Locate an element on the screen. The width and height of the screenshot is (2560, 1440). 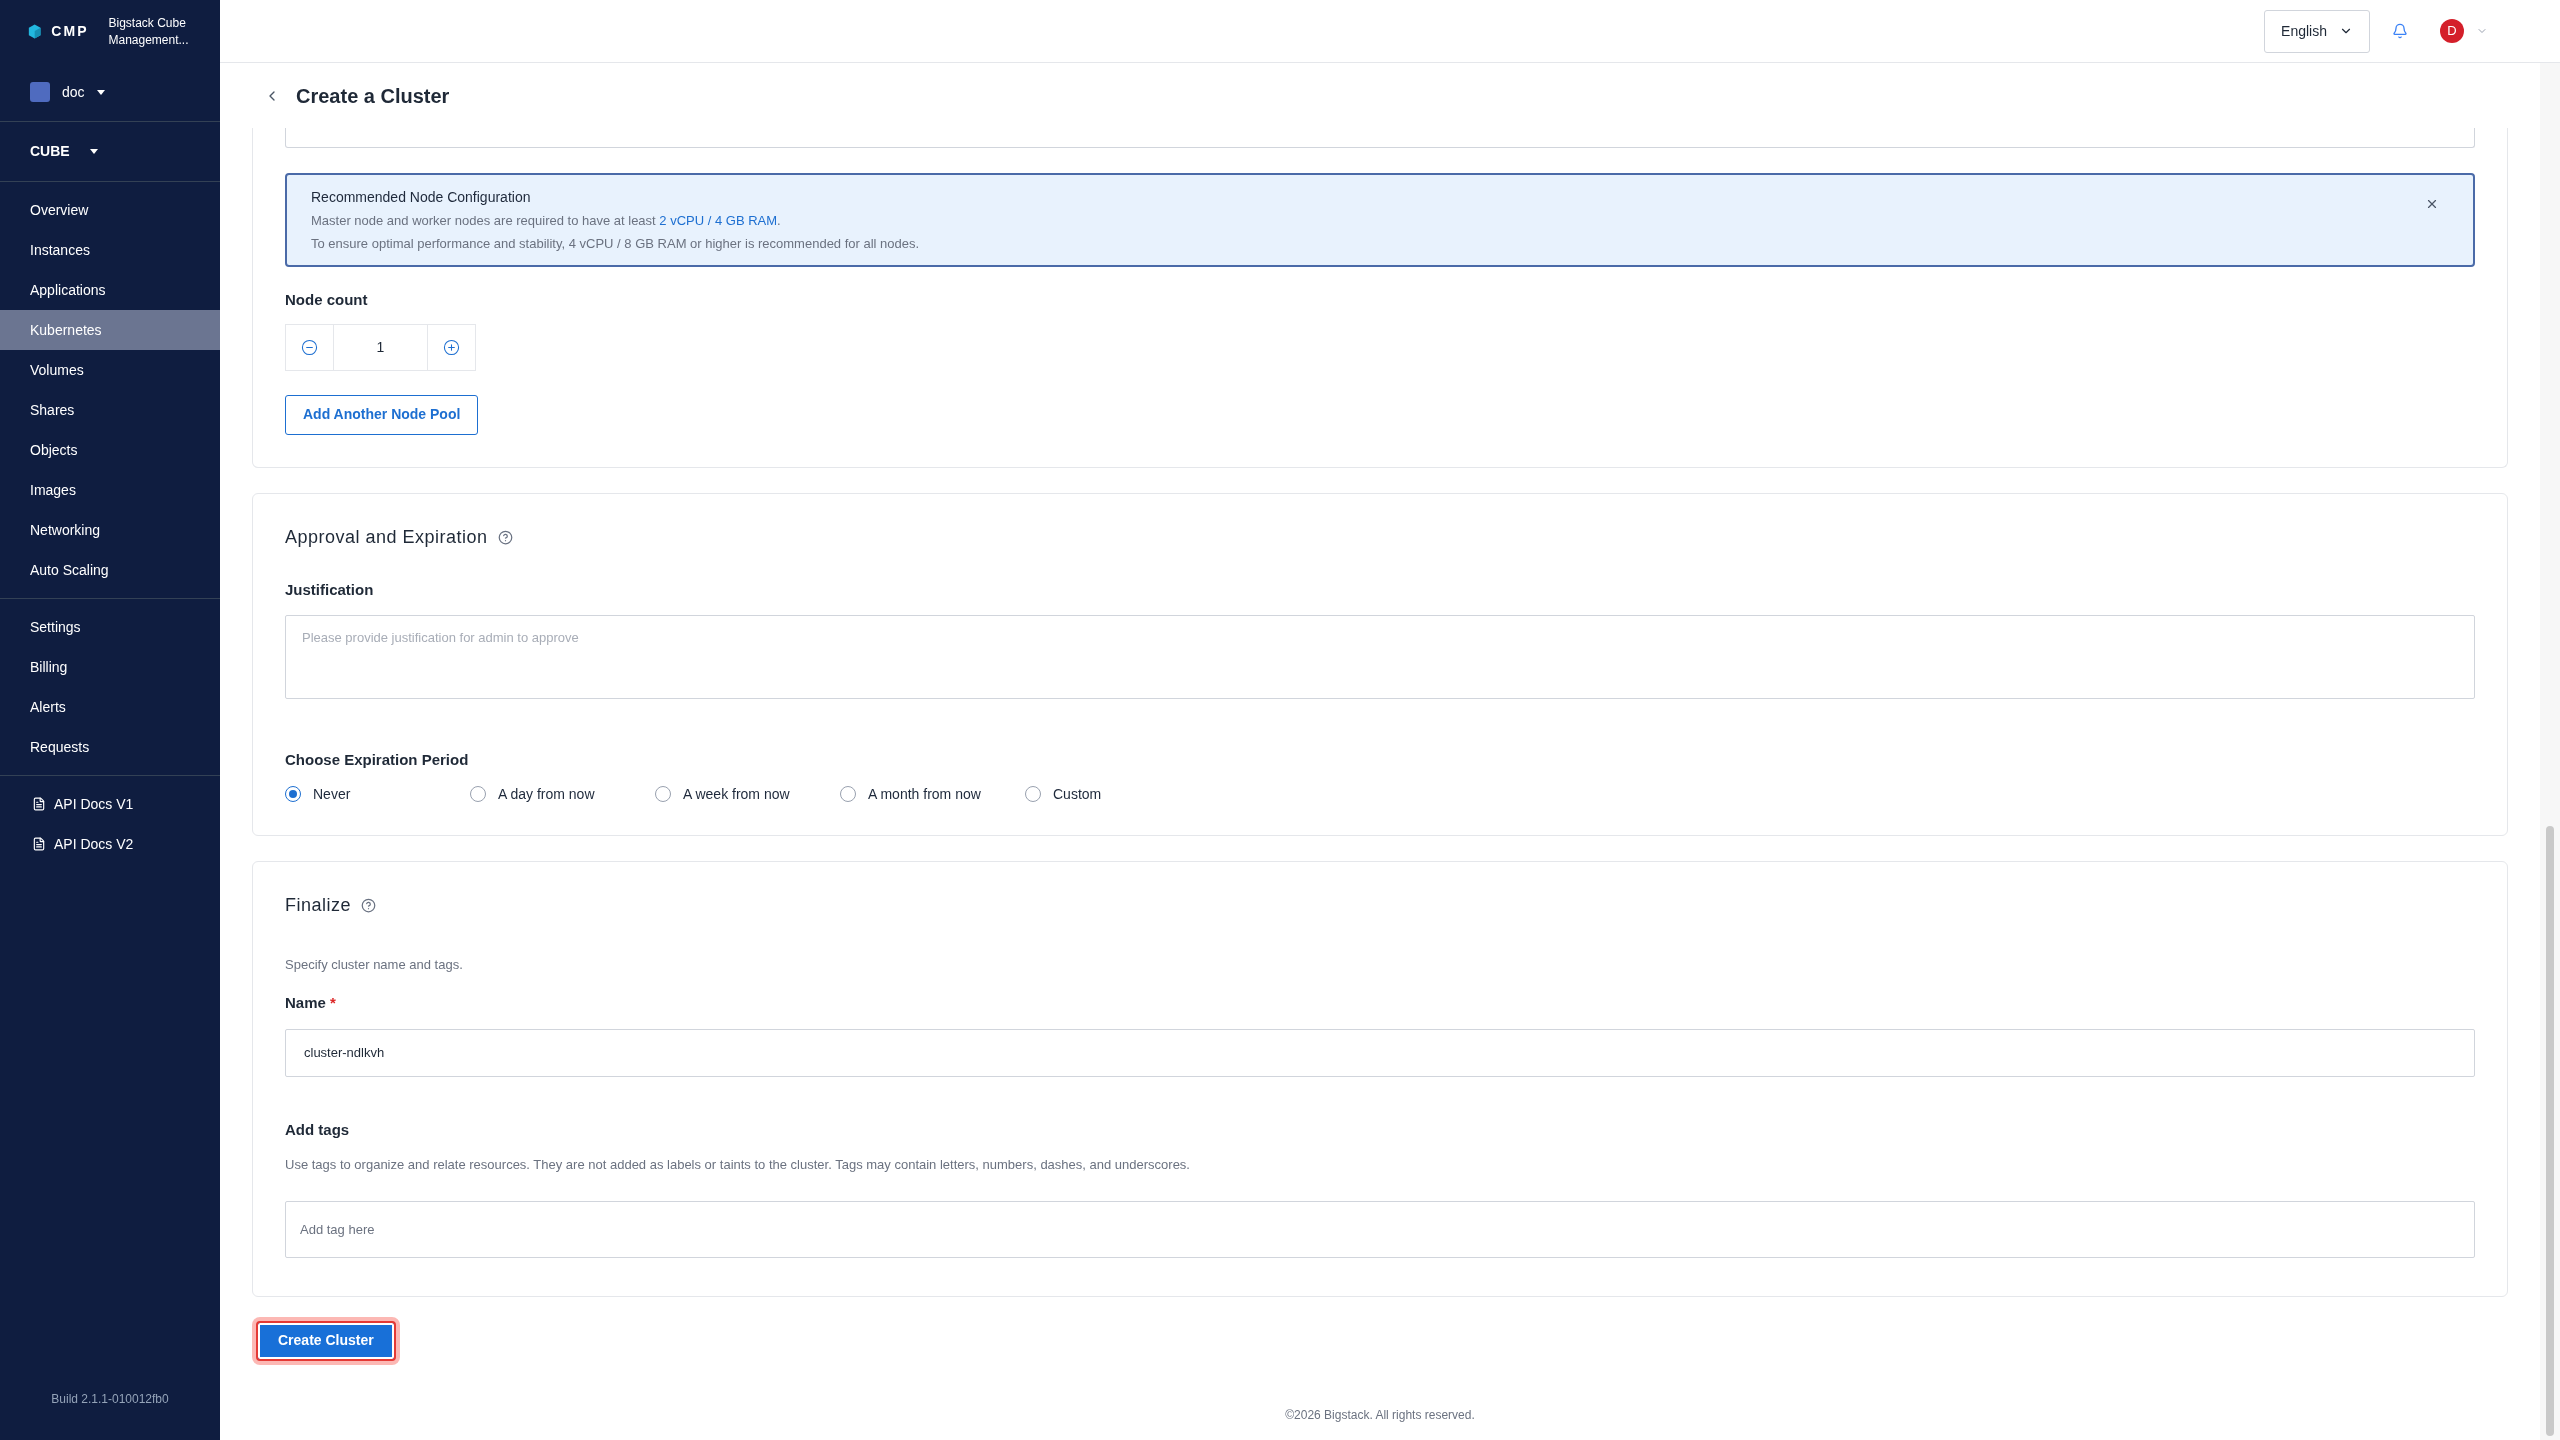
nav-item: Requests is located at coordinates (110, 747).